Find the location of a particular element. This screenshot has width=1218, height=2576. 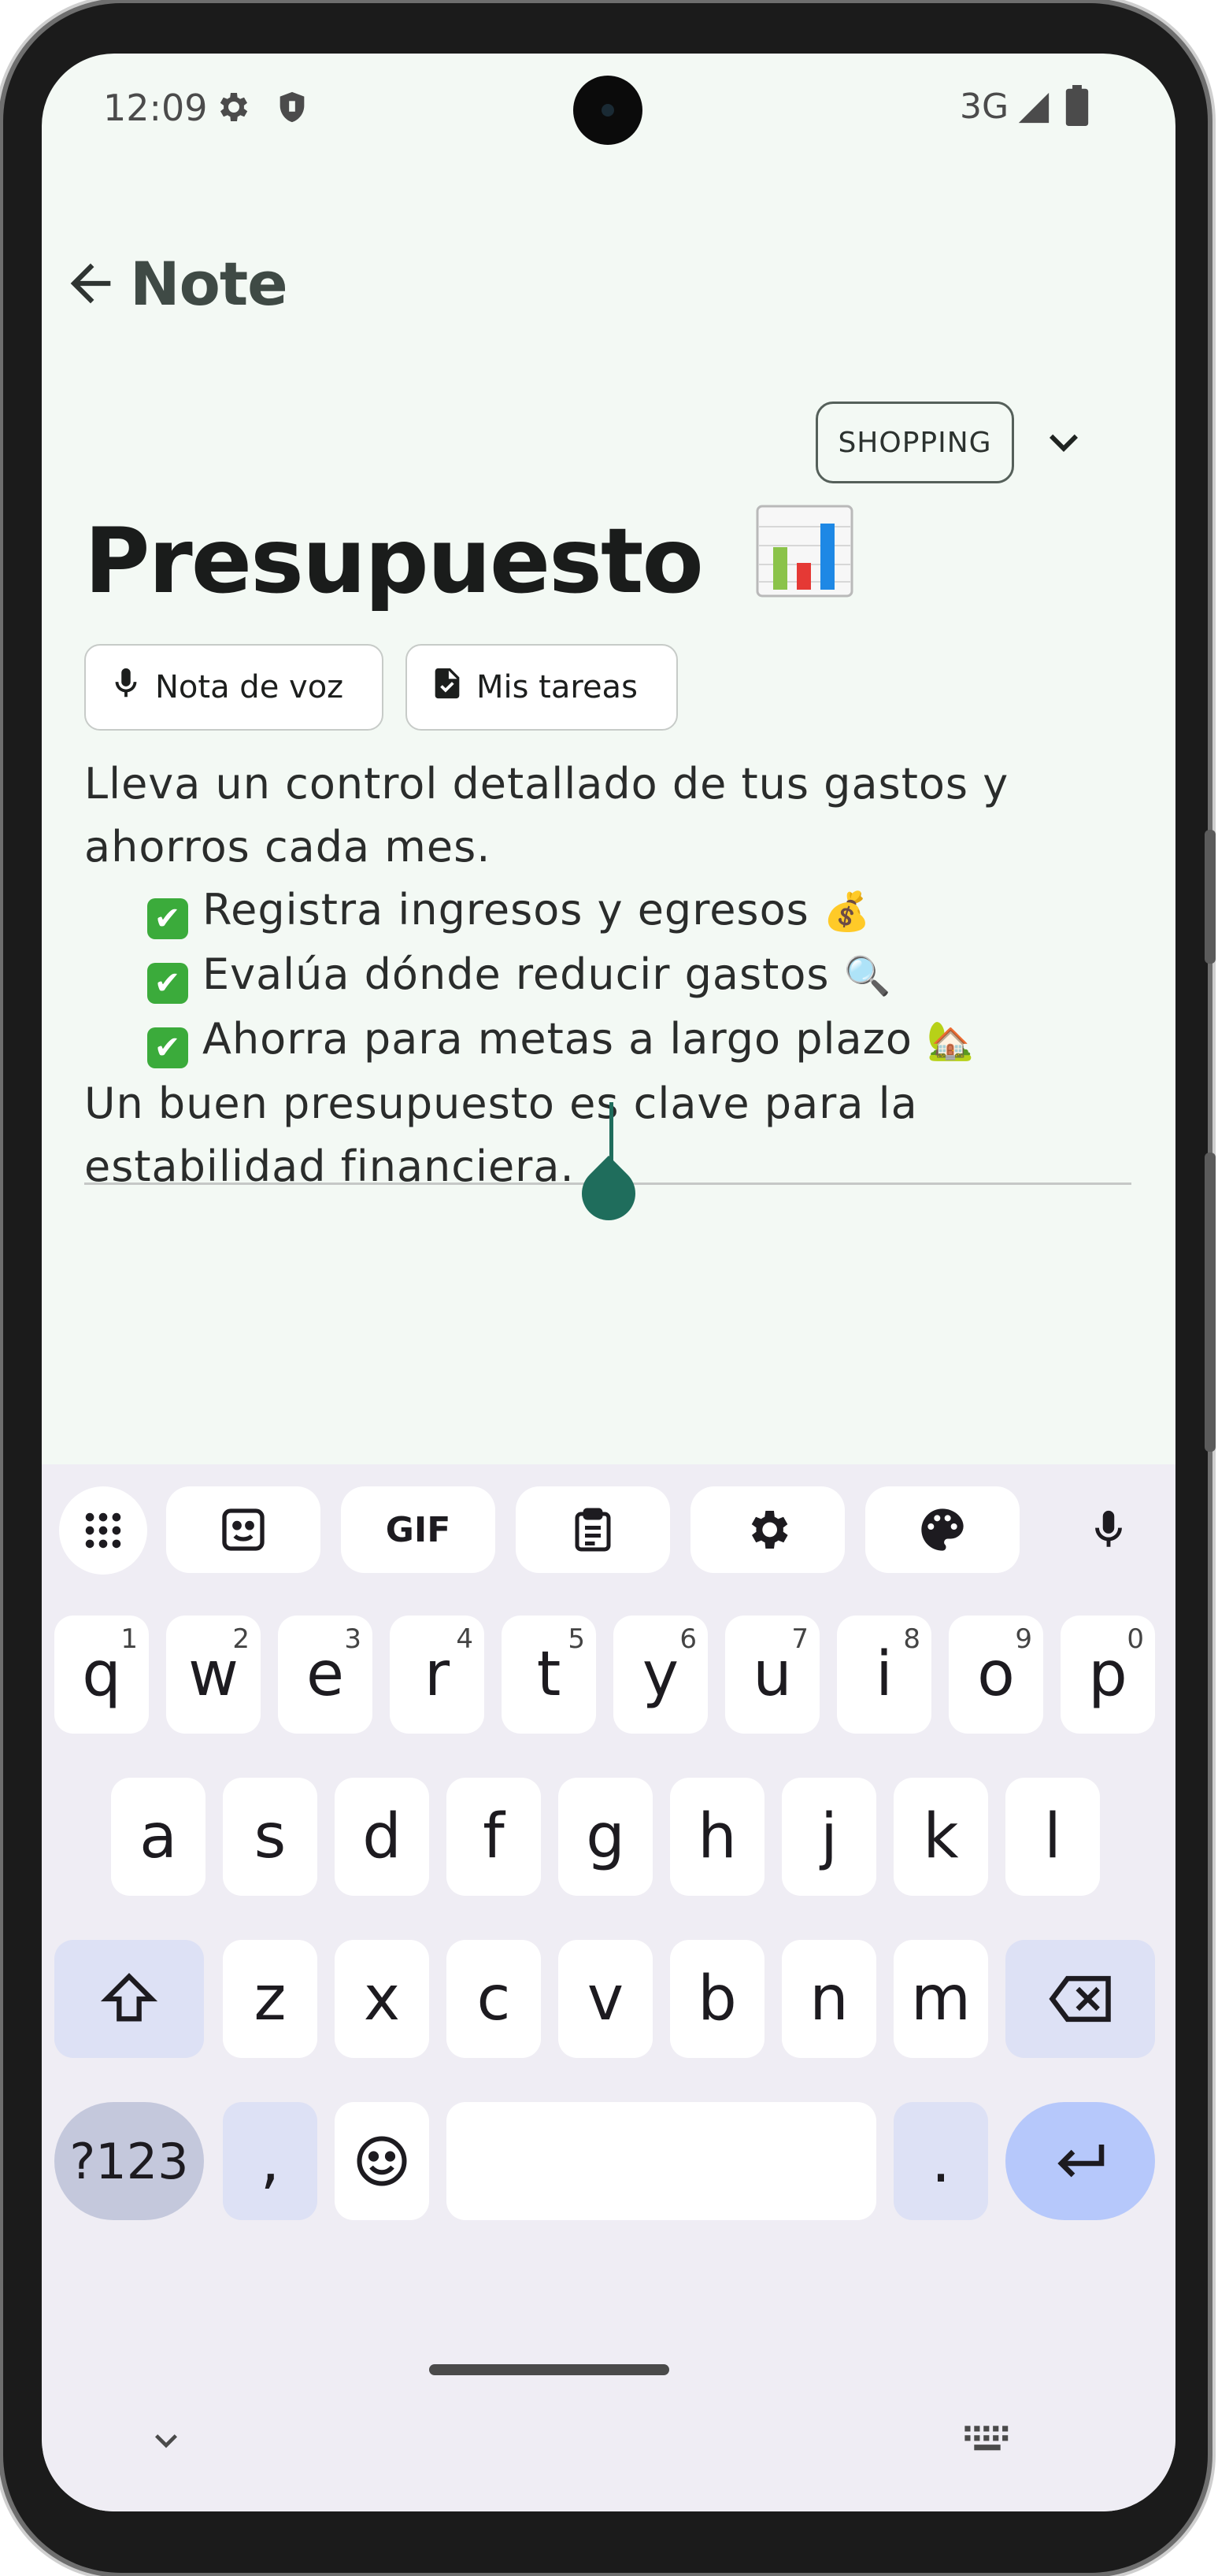

key-e: e3 is located at coordinates (325, 1675).